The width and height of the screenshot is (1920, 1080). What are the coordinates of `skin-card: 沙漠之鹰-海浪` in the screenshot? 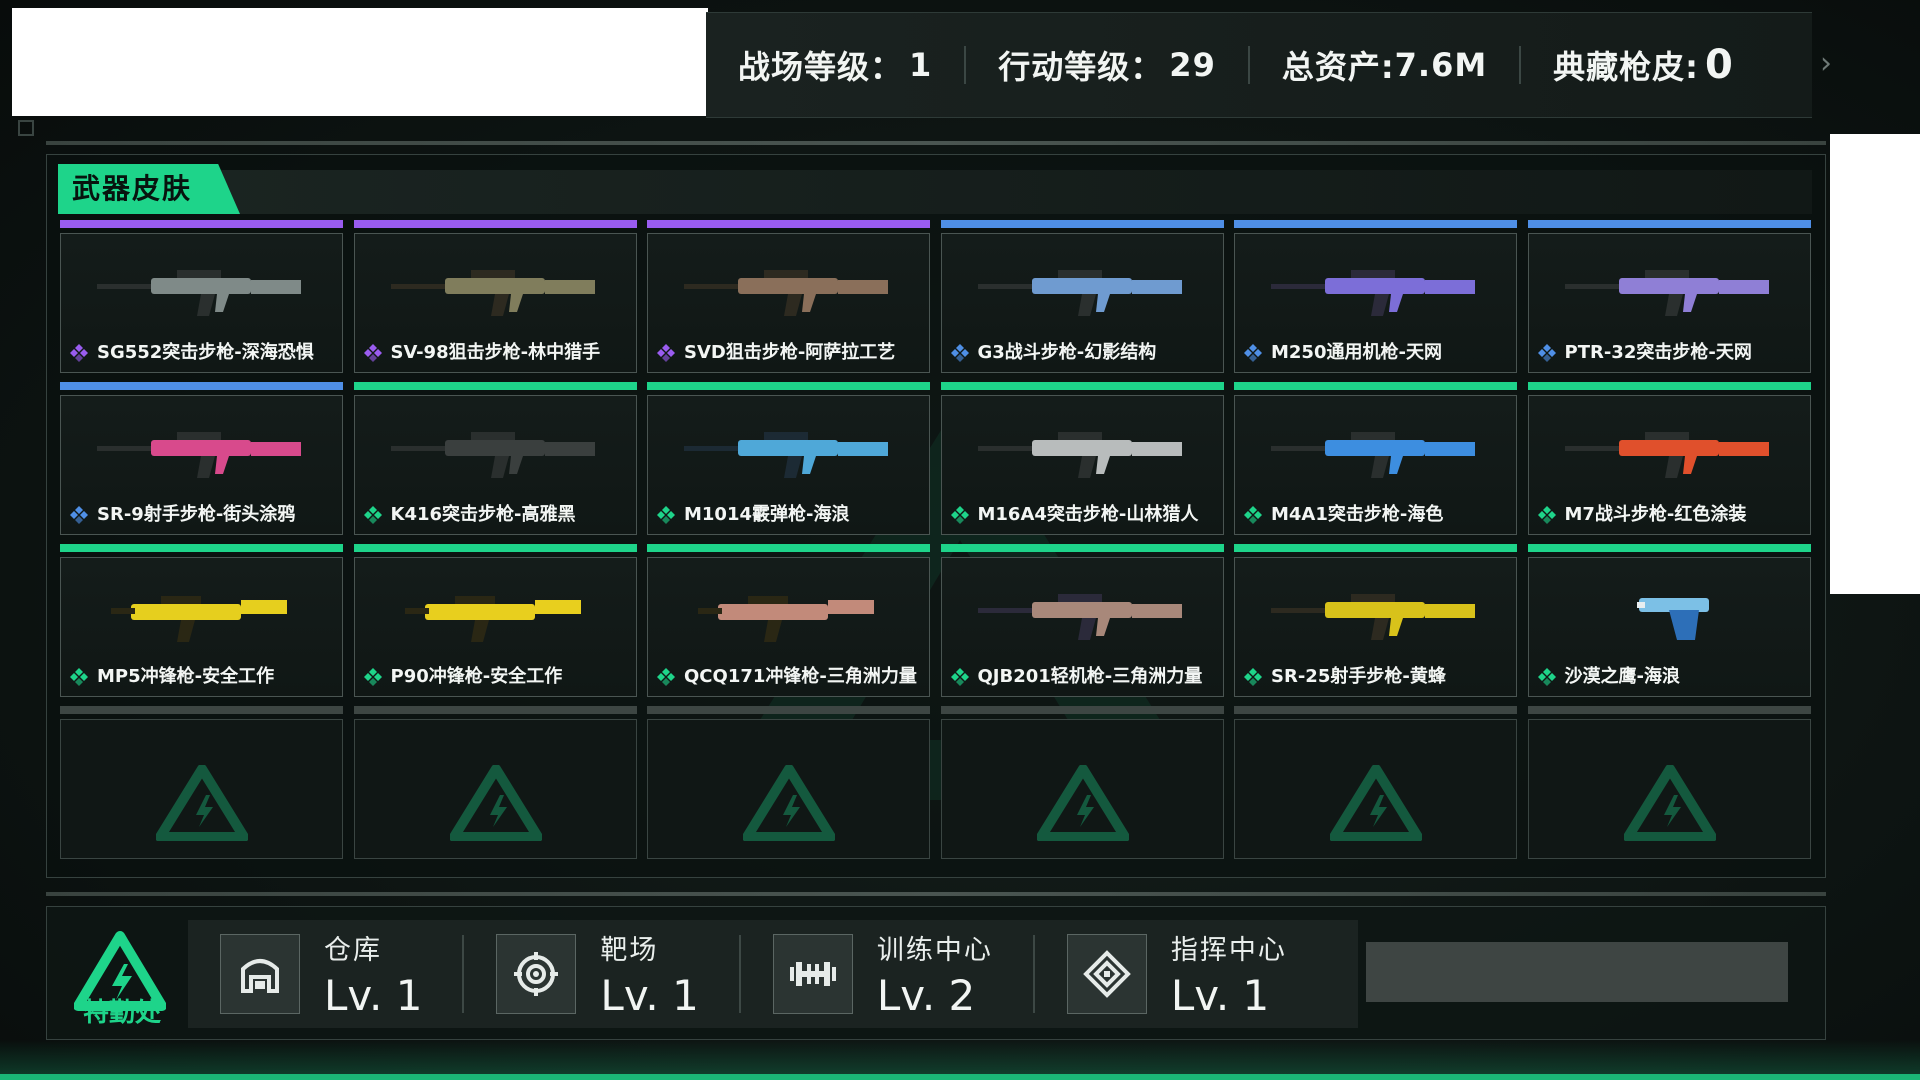 It's located at (1669, 620).